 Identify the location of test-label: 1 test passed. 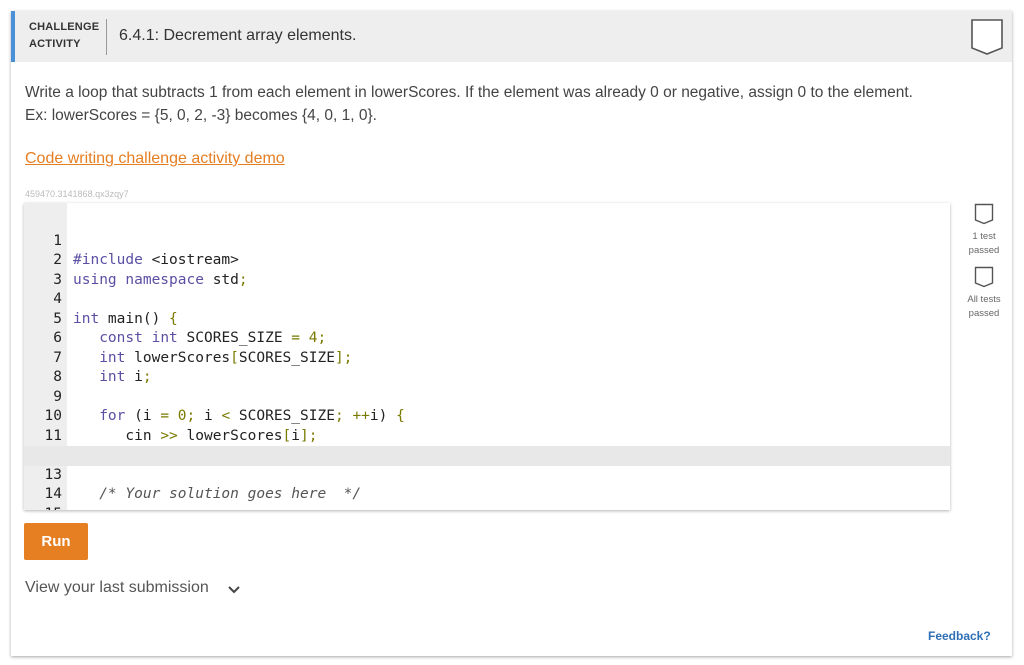
(984, 244).